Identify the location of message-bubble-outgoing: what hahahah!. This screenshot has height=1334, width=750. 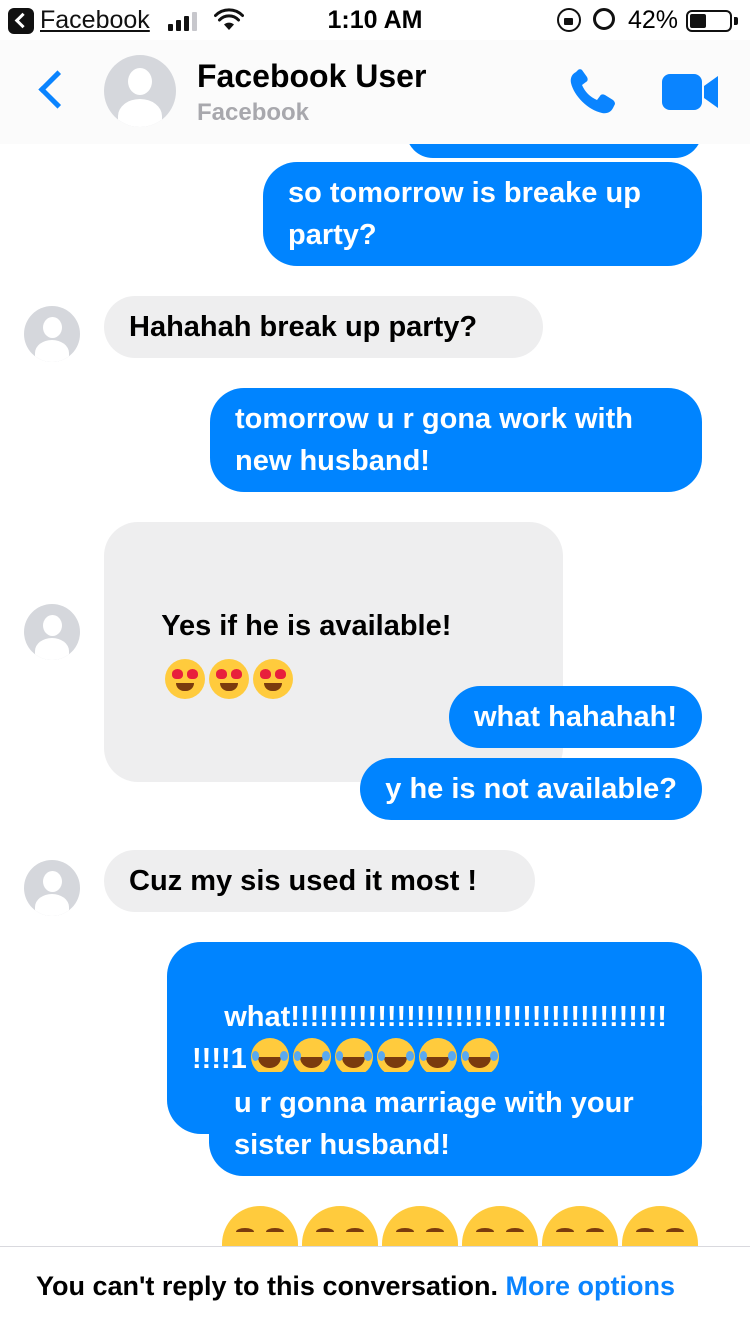
(575, 717).